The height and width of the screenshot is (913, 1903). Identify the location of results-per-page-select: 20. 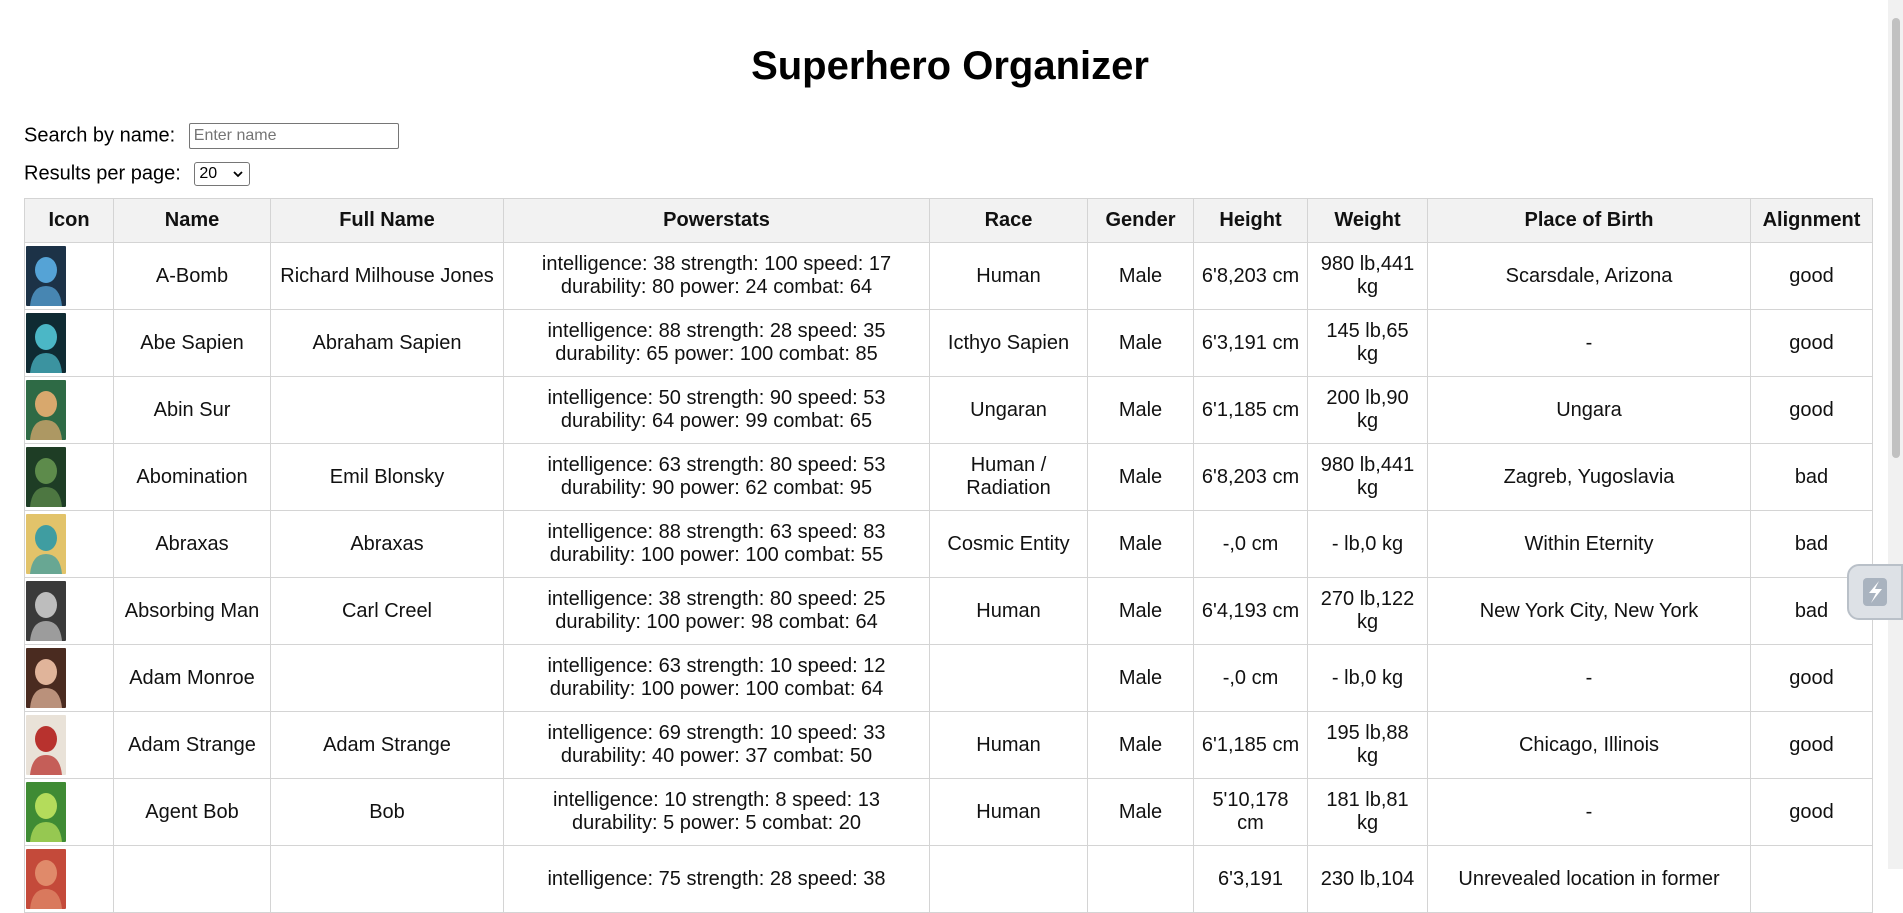
(222, 174).